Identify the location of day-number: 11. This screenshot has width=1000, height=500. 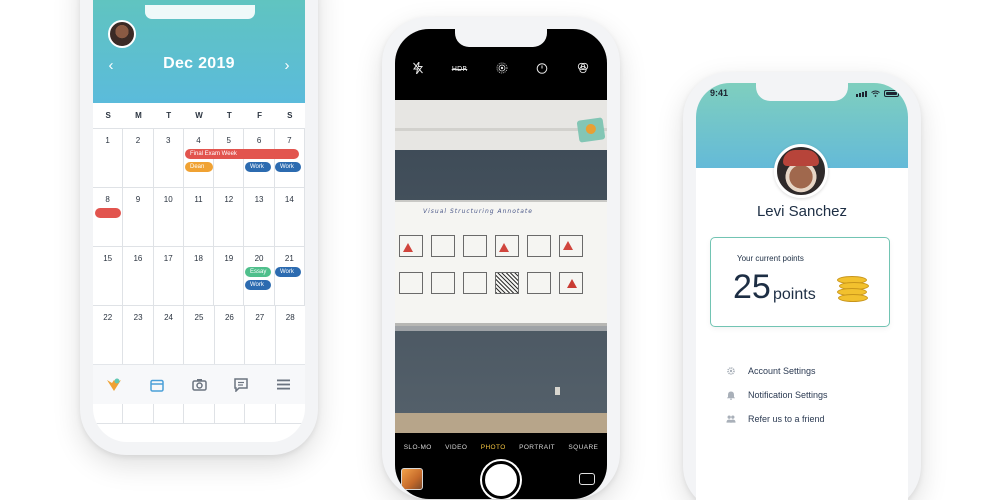
(198, 199).